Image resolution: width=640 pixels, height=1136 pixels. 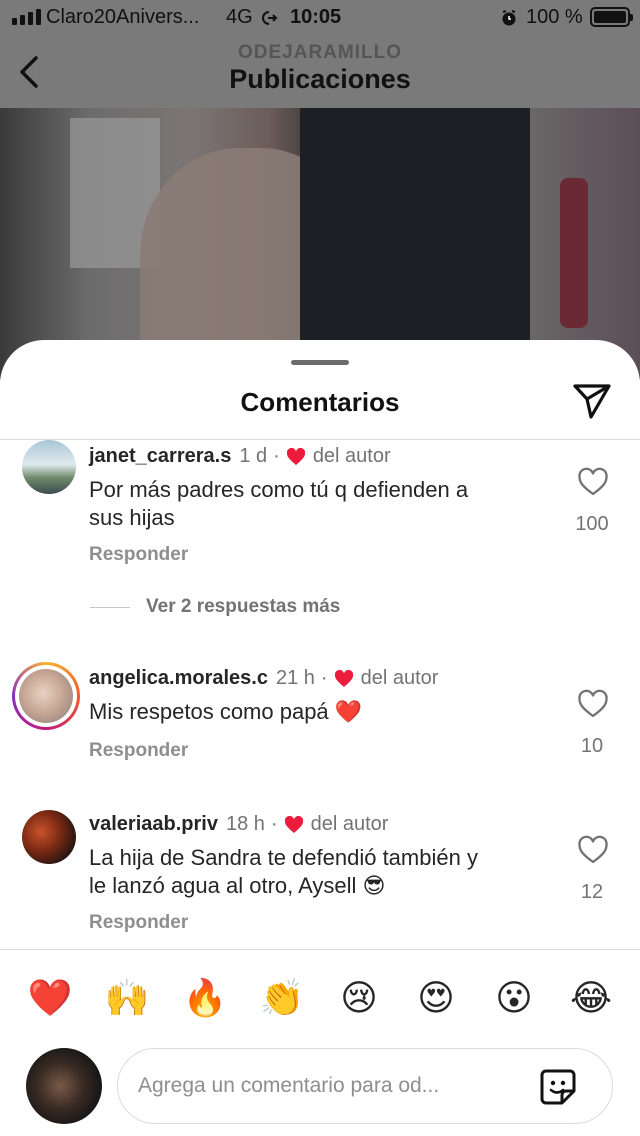 I want to click on sheet-grabber, so click(x=320, y=362).